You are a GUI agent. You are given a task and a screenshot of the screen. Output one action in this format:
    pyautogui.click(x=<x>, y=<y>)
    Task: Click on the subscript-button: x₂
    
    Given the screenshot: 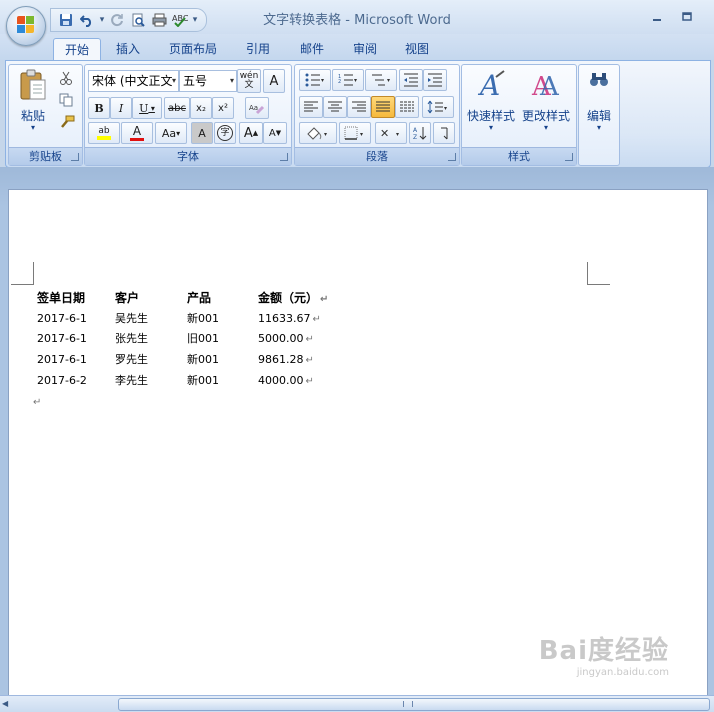 What is the action you would take?
    pyautogui.click(x=201, y=108)
    